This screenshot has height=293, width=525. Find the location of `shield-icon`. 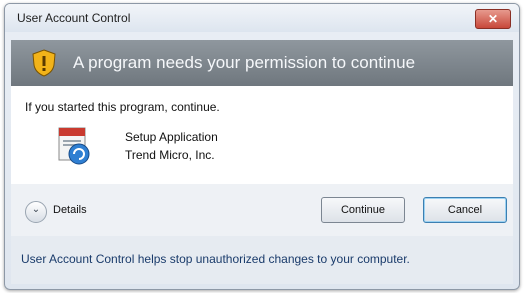

shield-icon is located at coordinates (44, 63).